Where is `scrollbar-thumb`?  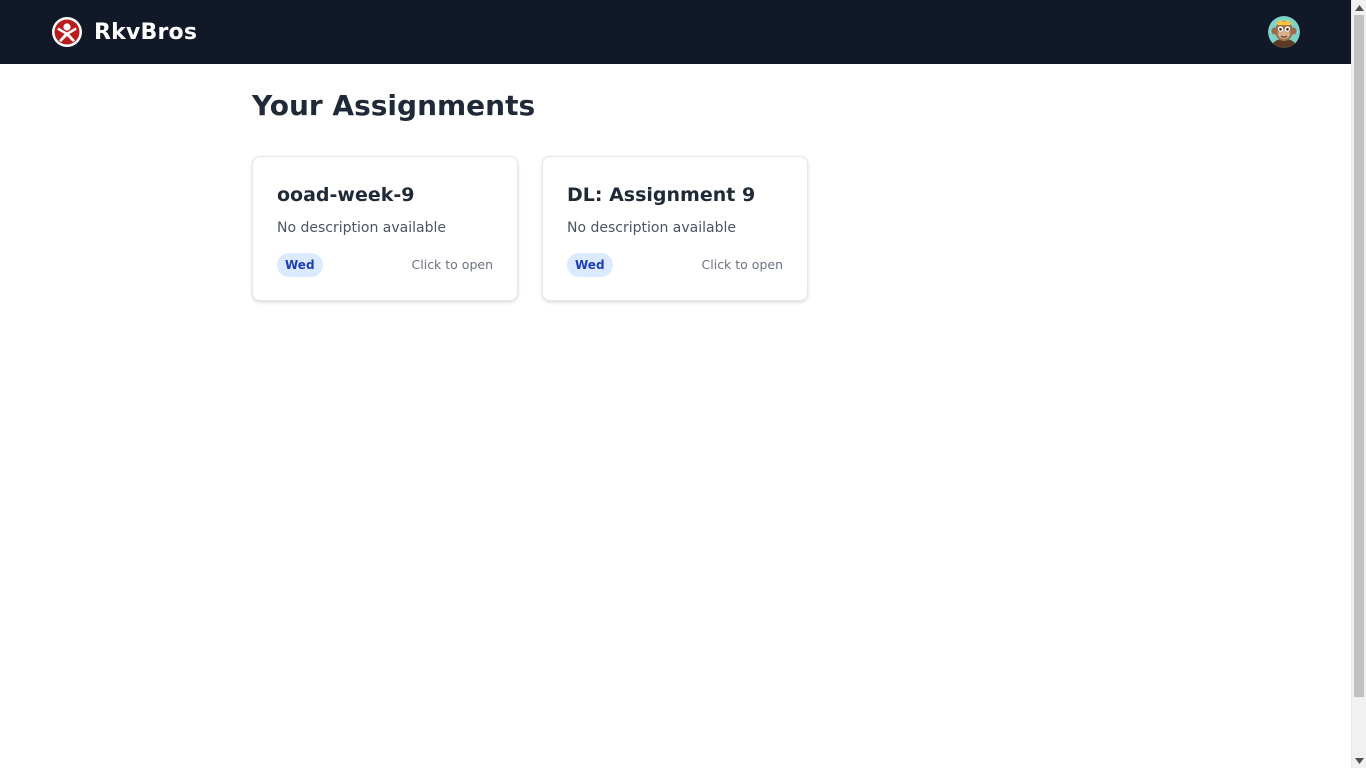 scrollbar-thumb is located at coordinates (1359, 356).